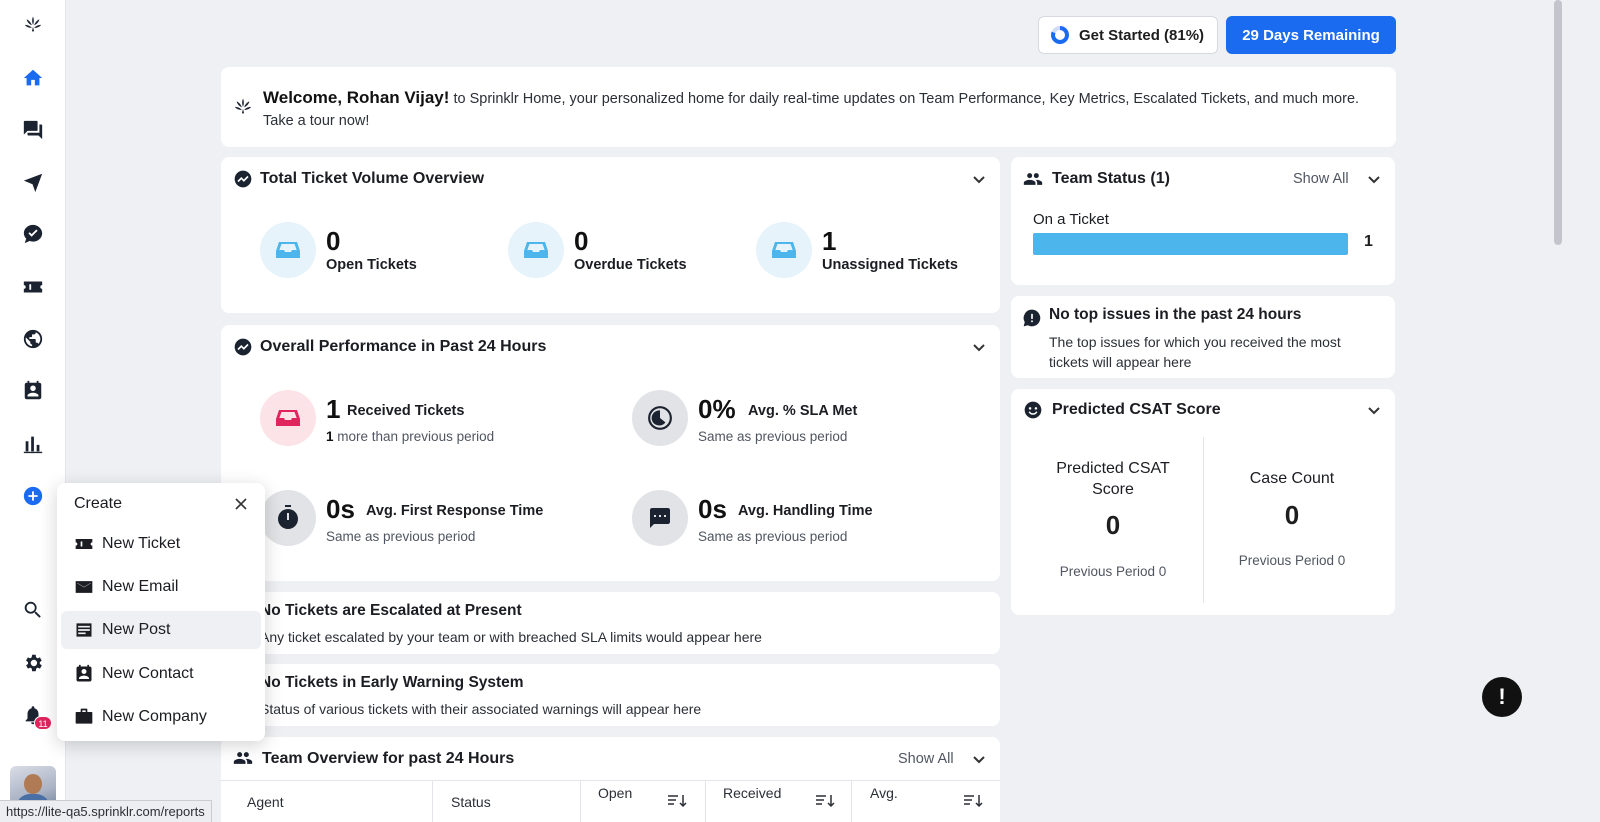 This screenshot has width=1600, height=822. I want to click on briefcase-icon, so click(84, 716).